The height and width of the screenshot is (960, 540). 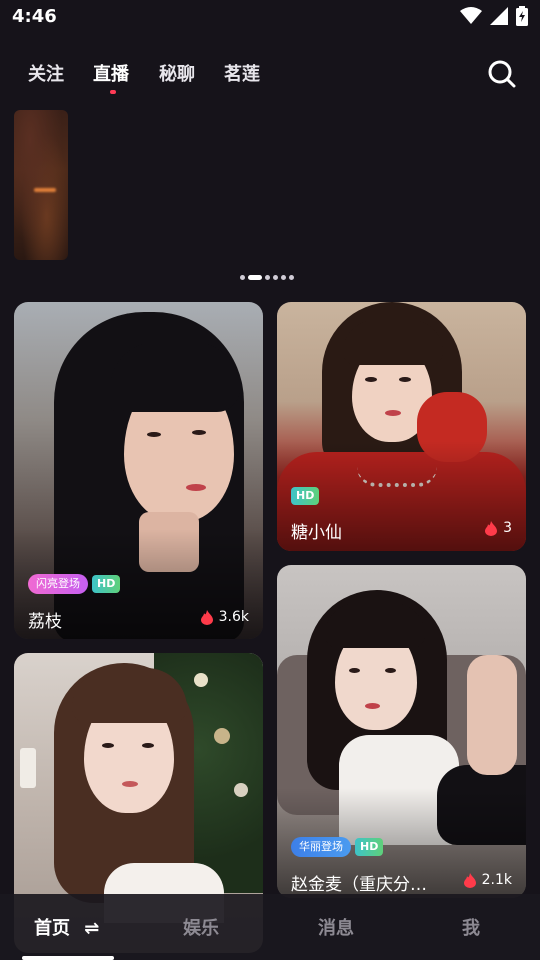 What do you see at coordinates (111, 73) in the screenshot?
I see `tab-live: 直播` at bounding box center [111, 73].